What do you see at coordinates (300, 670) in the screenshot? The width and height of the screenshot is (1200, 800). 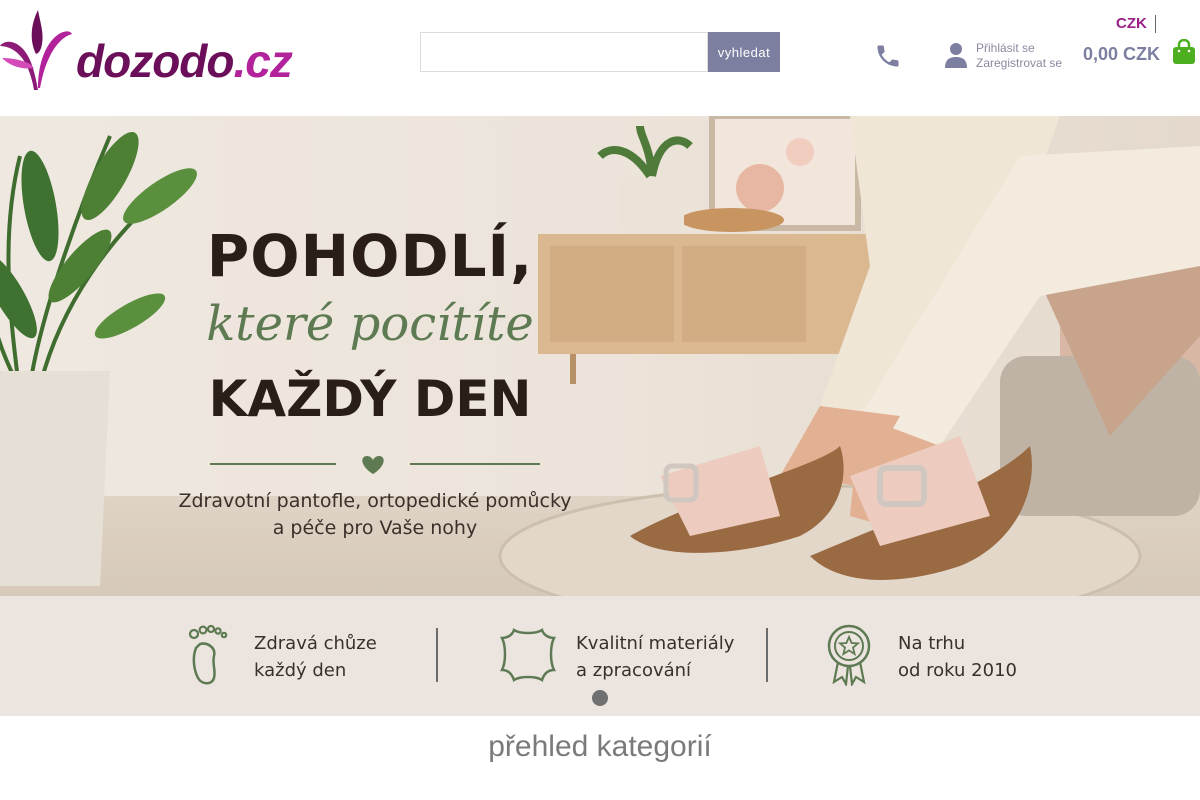 I see `feature-line2: každý den` at bounding box center [300, 670].